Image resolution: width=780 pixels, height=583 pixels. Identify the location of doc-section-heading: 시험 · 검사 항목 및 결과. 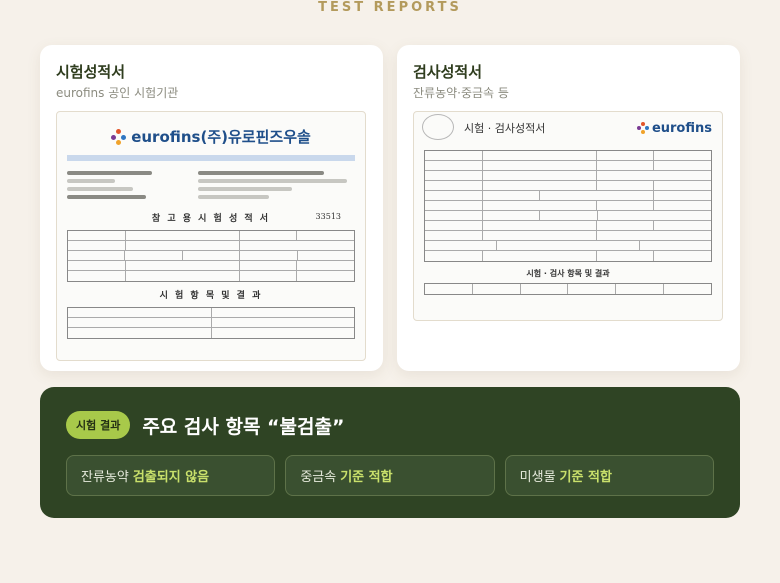
(568, 273).